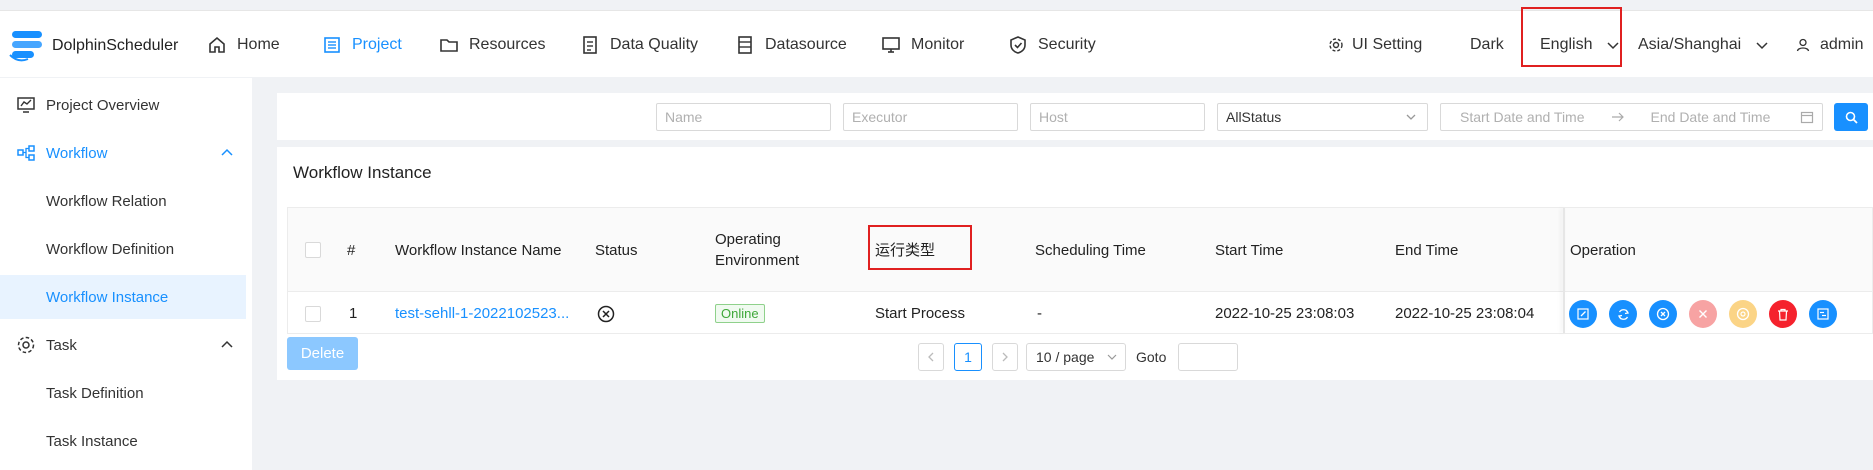 The height and width of the screenshot is (470, 1873). Describe the element at coordinates (745, 44) in the screenshot. I see `database-icon` at that location.